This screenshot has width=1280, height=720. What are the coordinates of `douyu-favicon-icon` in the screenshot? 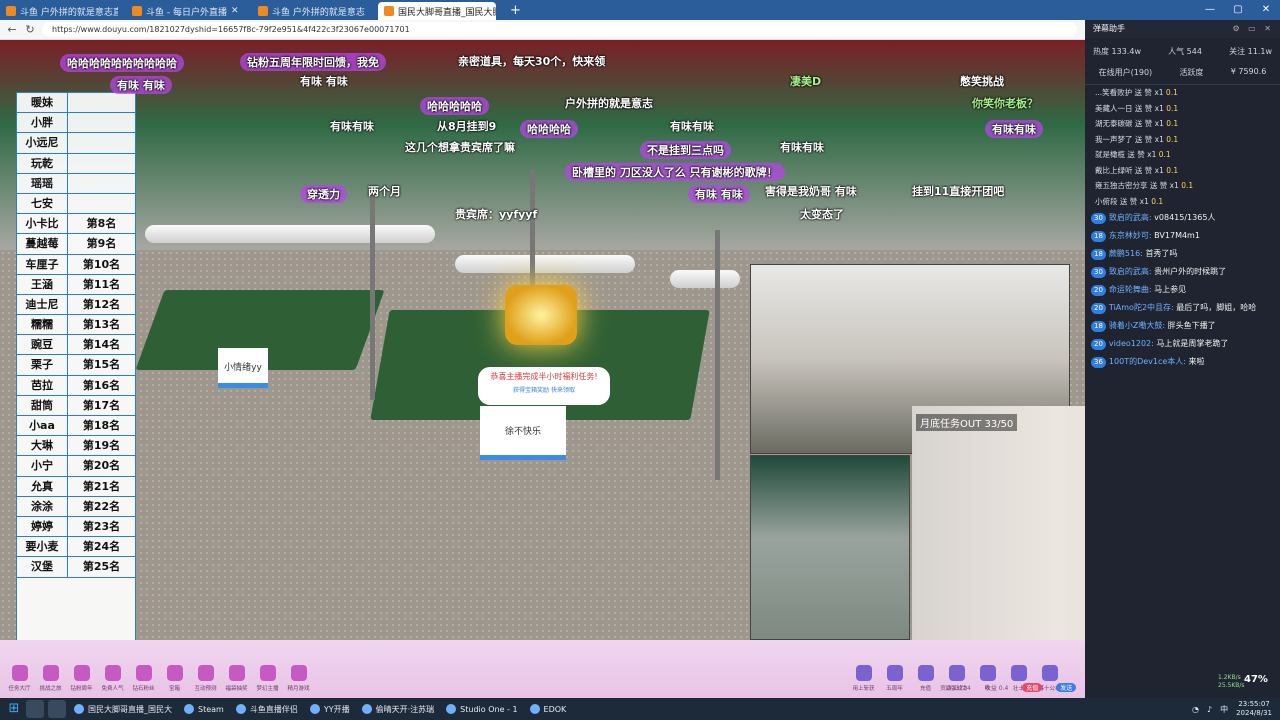 It's located at (263, 11).